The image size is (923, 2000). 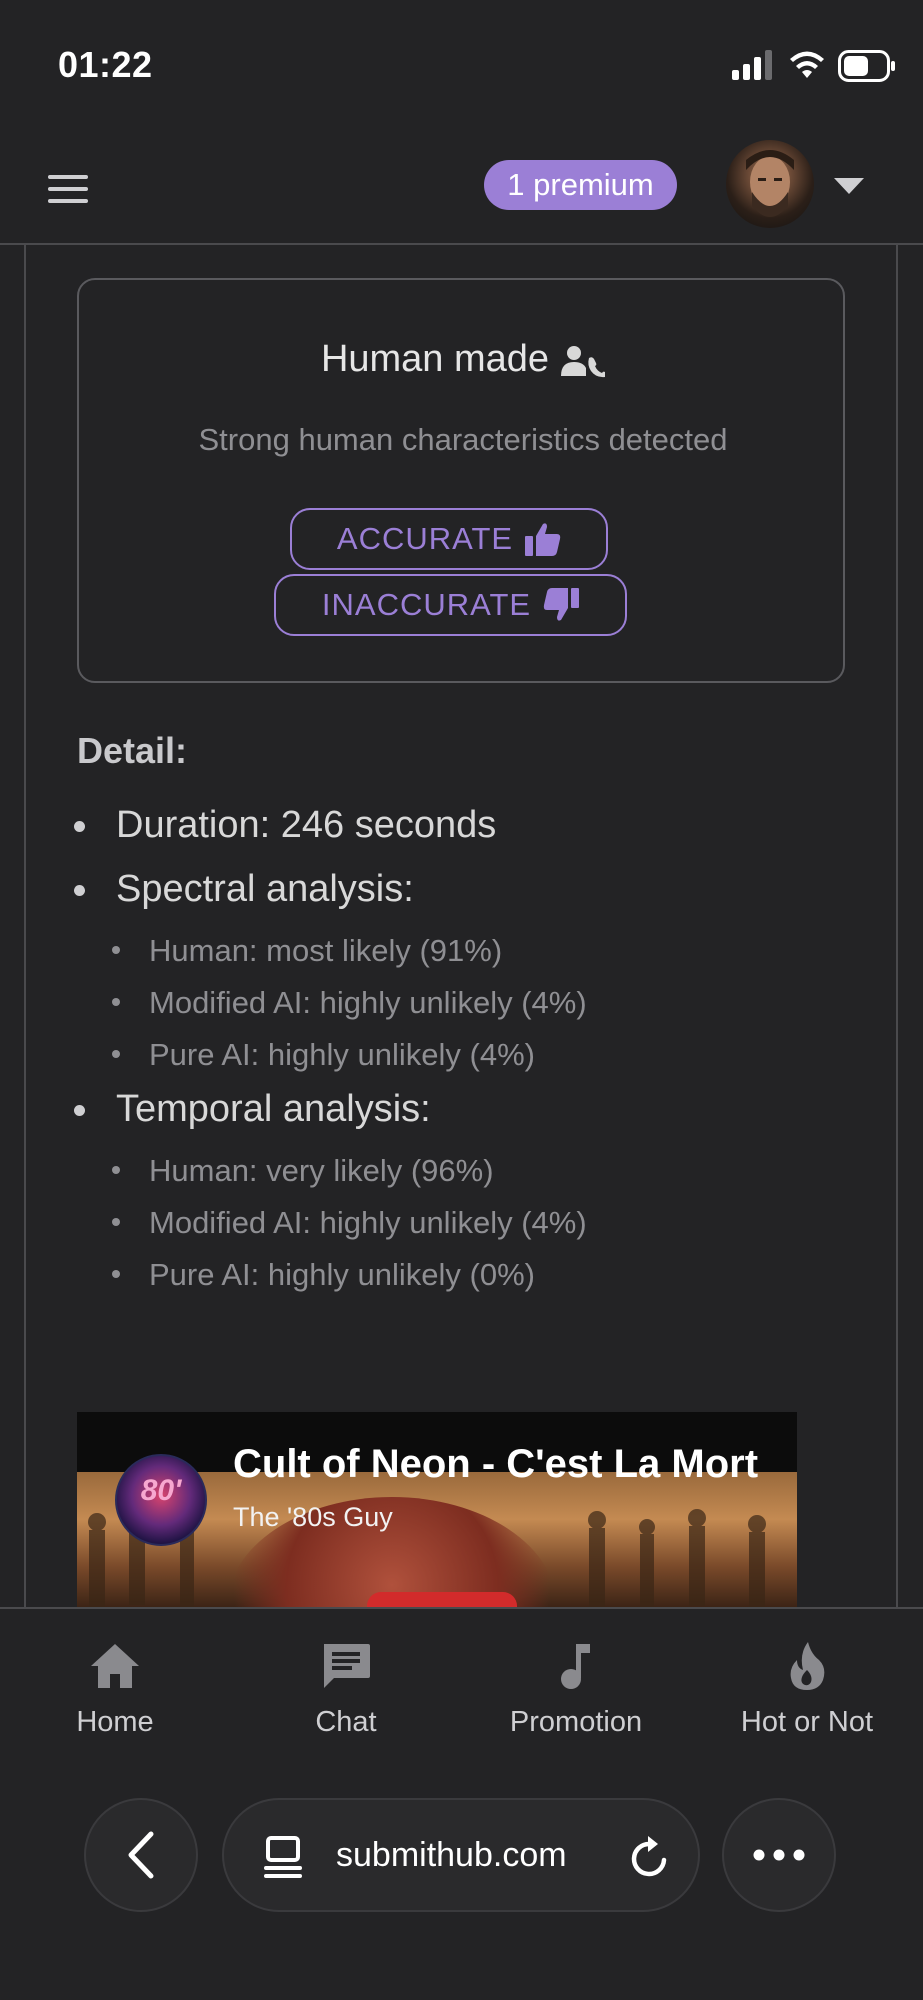 I want to click on spectral-item: Pure AI: highly unlikely (4%), so click(x=342, y=1054).